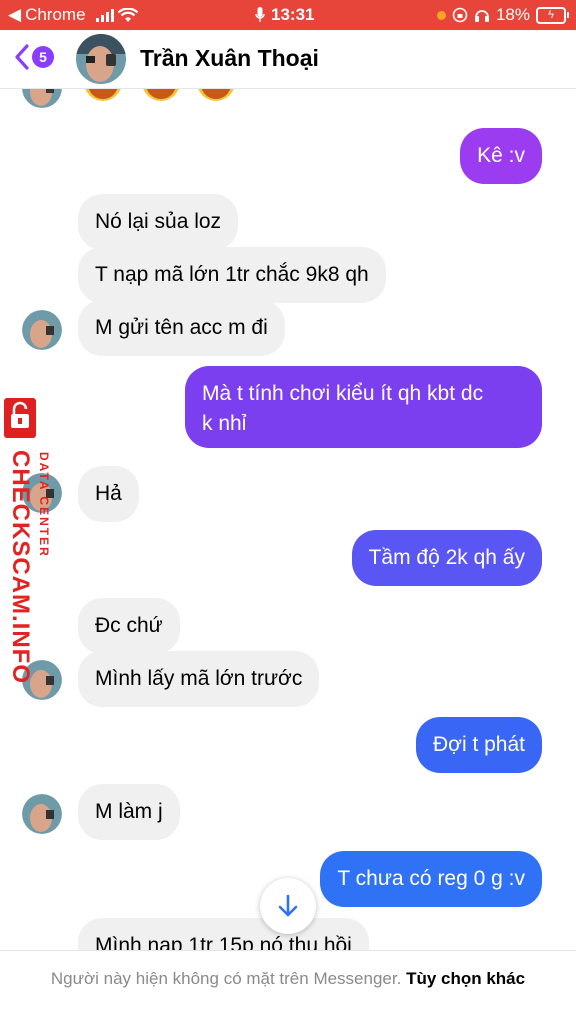 The image size is (576, 1025). What do you see at coordinates (20, 418) in the screenshot?
I see `watermark-lock-icon` at bounding box center [20, 418].